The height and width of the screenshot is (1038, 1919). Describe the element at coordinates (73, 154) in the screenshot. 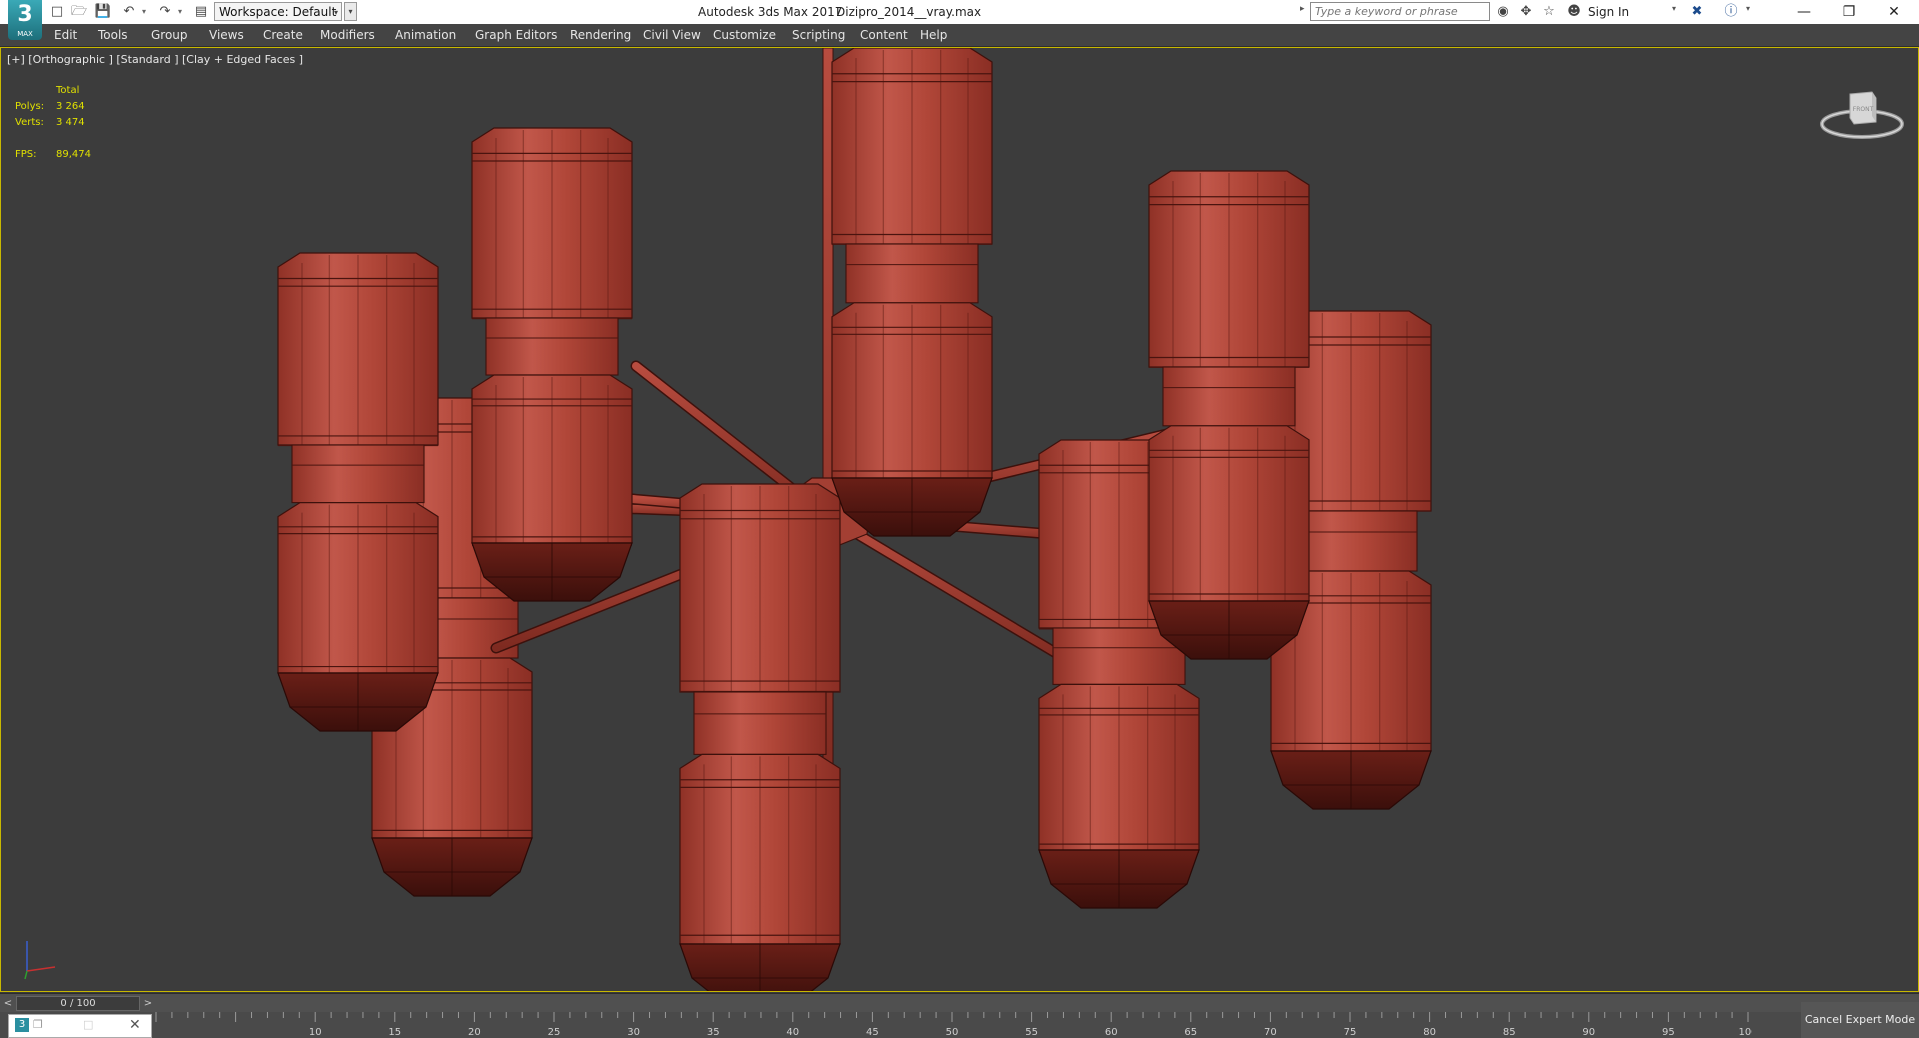

I see `stats-fps-value: 89,474` at that location.